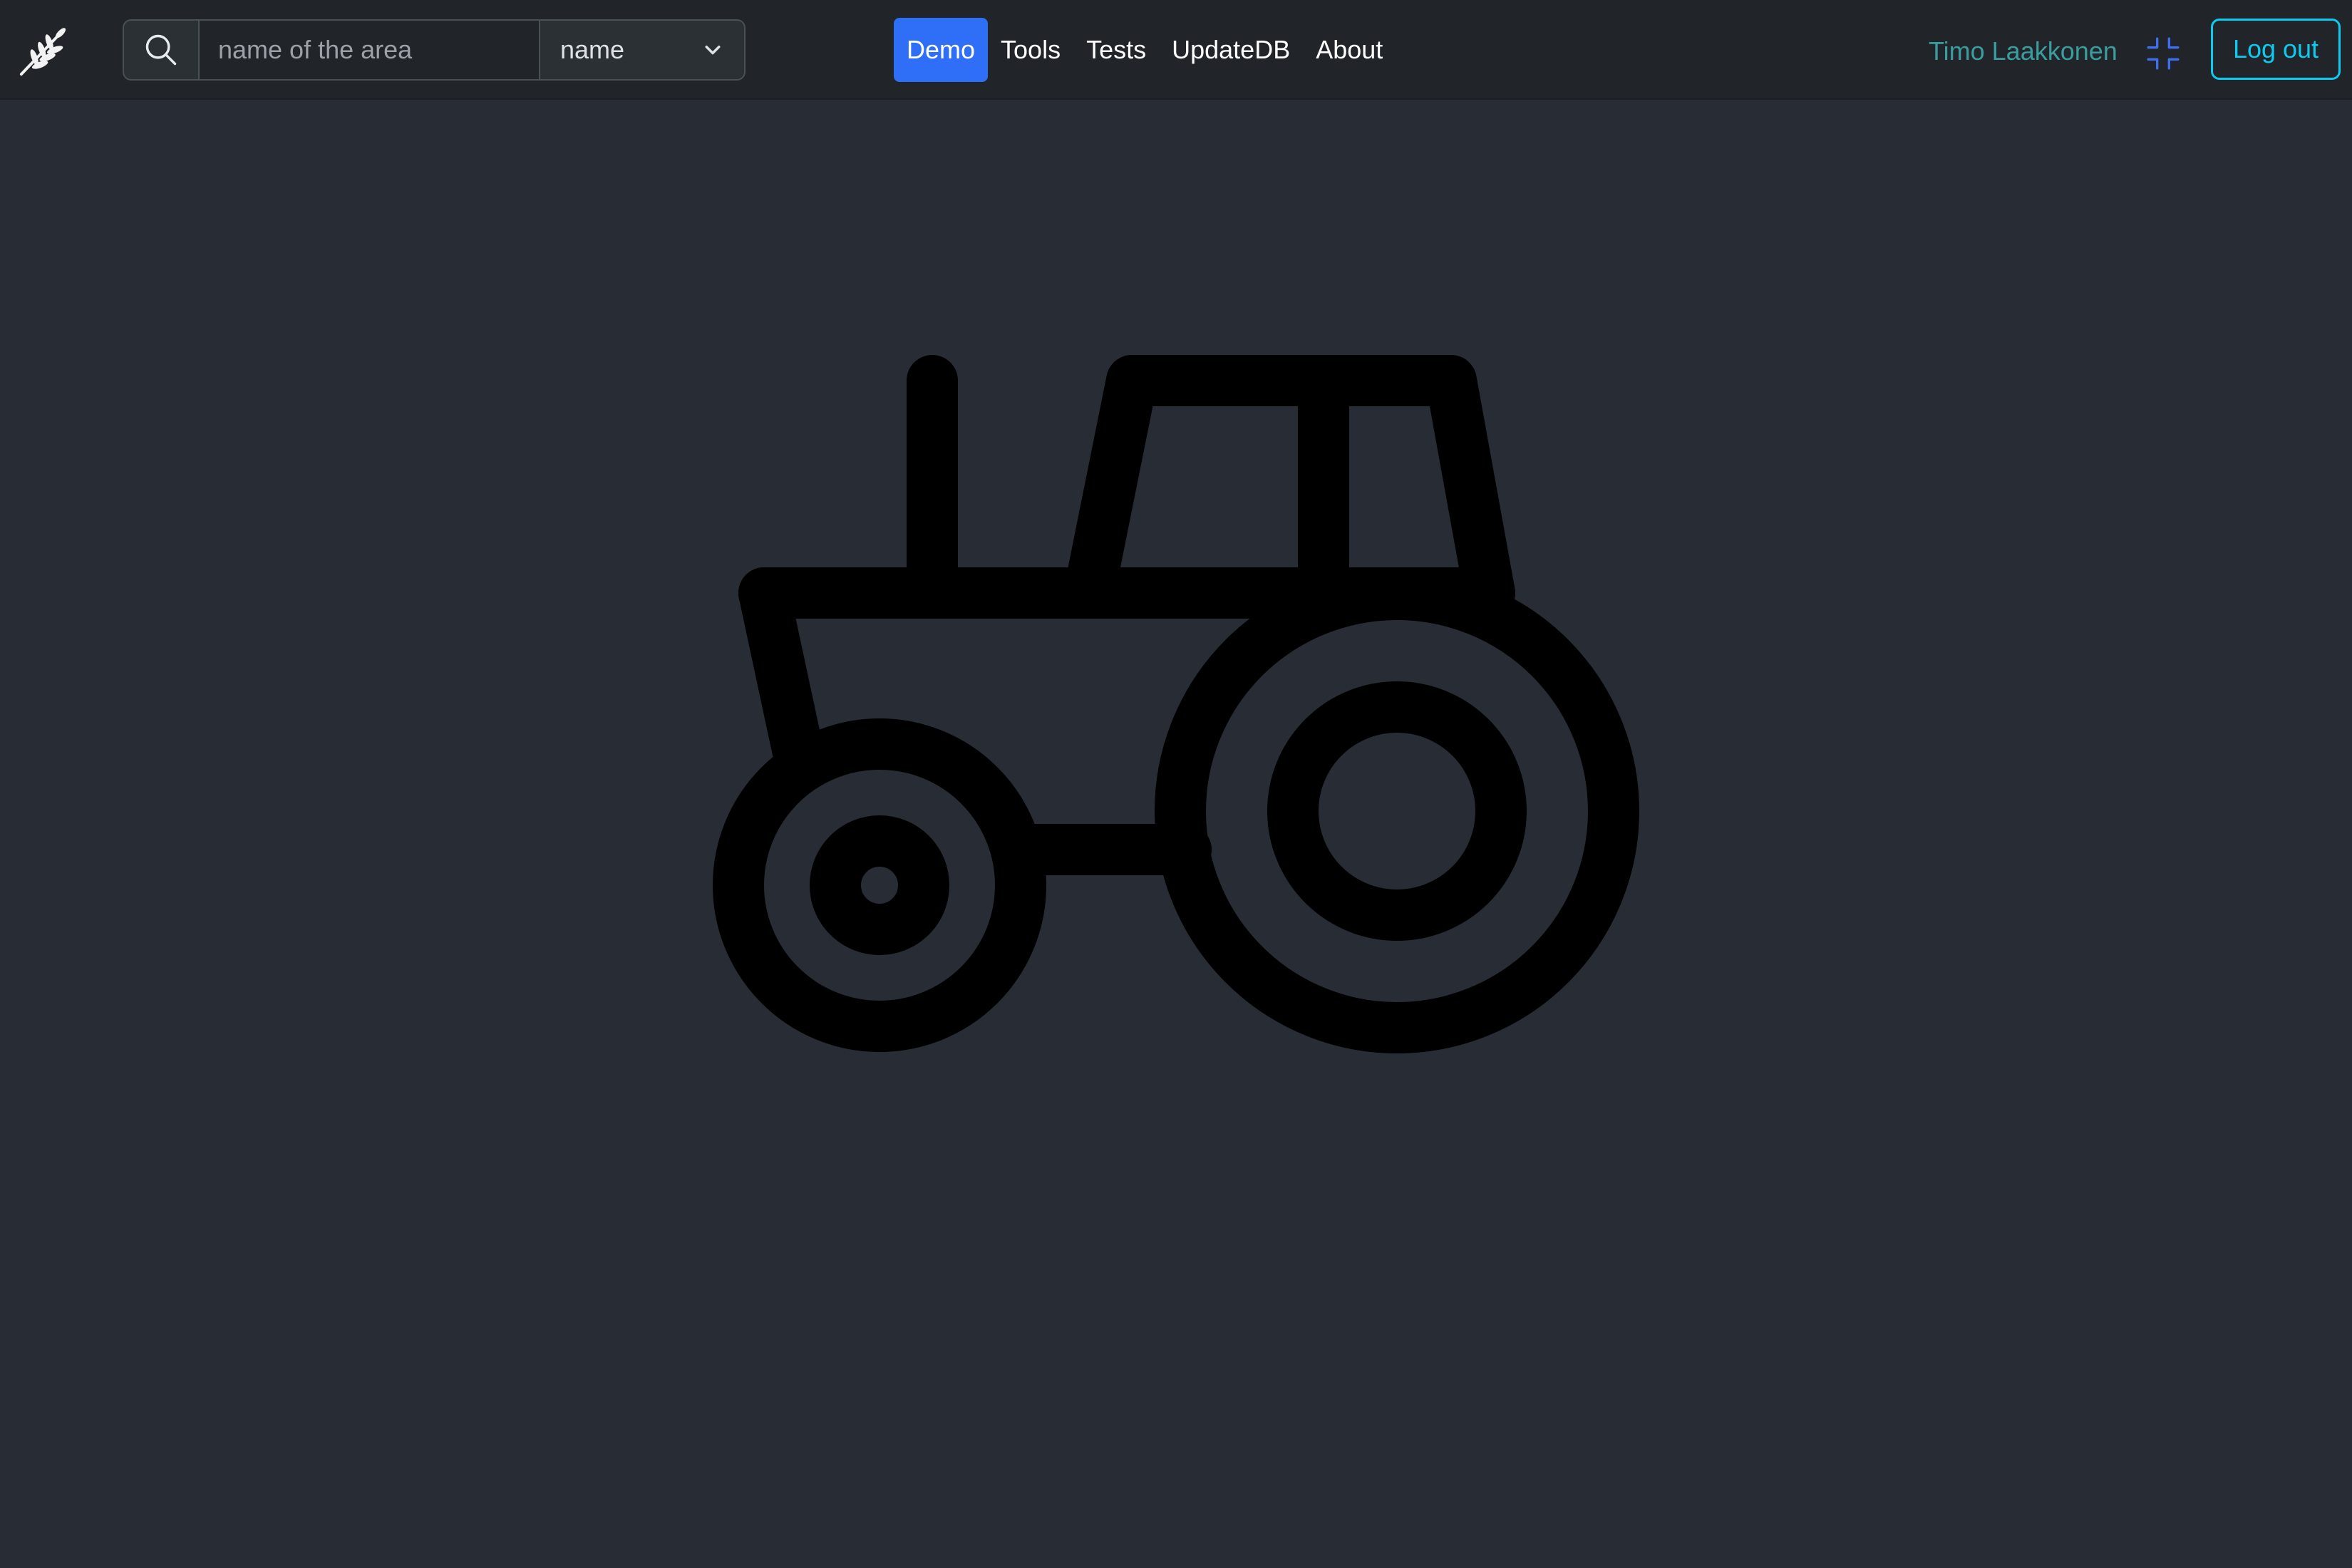 Image resolution: width=2352 pixels, height=1568 pixels. Describe the element at coordinates (713, 51) in the screenshot. I see `chevron-down-icon` at that location.